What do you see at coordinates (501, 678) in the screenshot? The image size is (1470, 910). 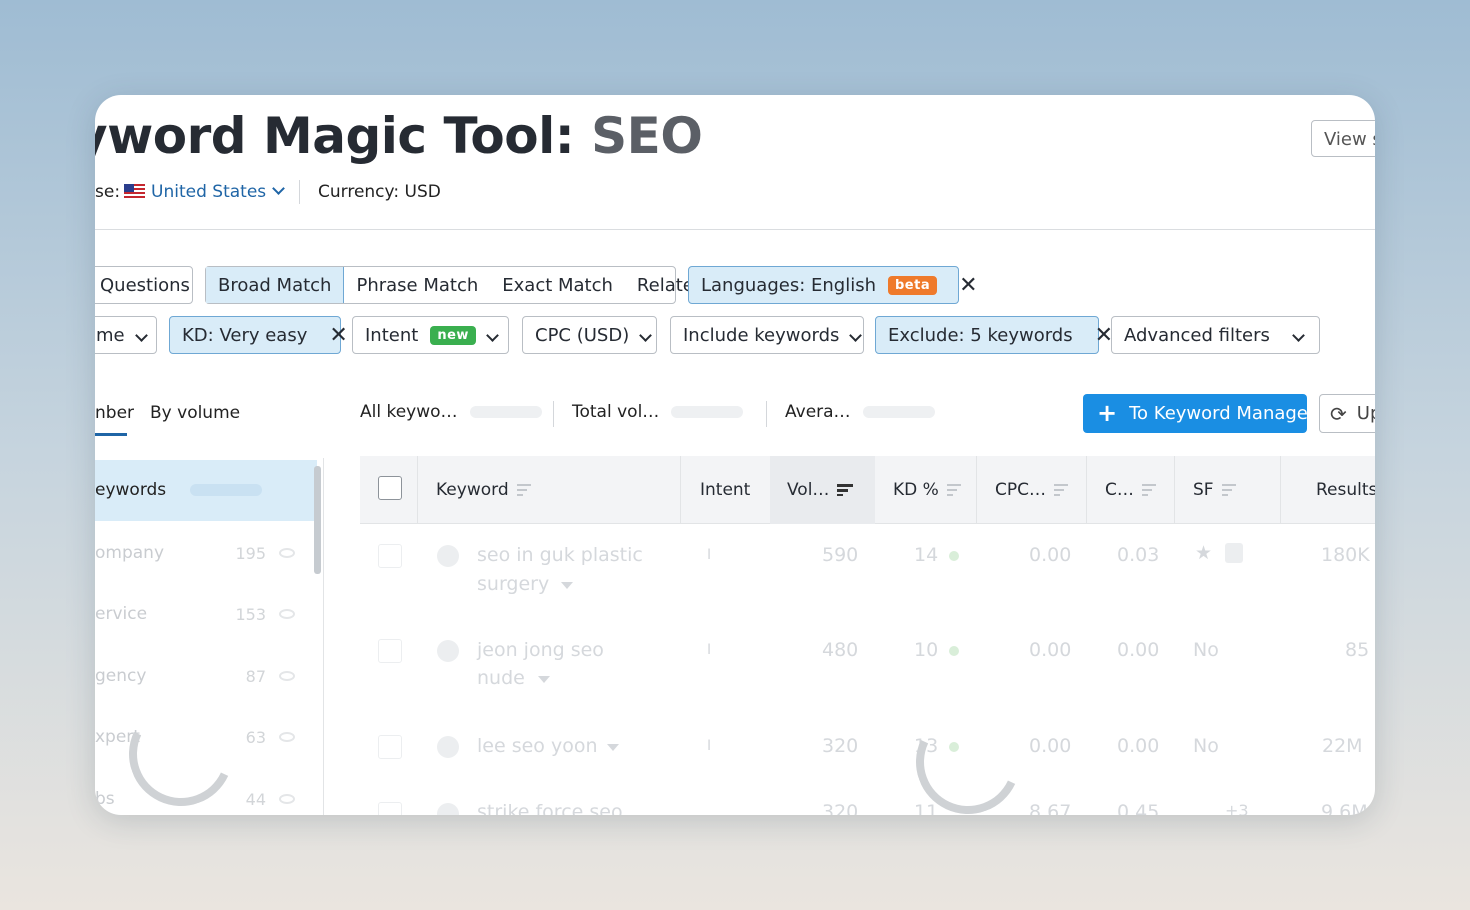 I see `keyword-link-continued: nude` at bounding box center [501, 678].